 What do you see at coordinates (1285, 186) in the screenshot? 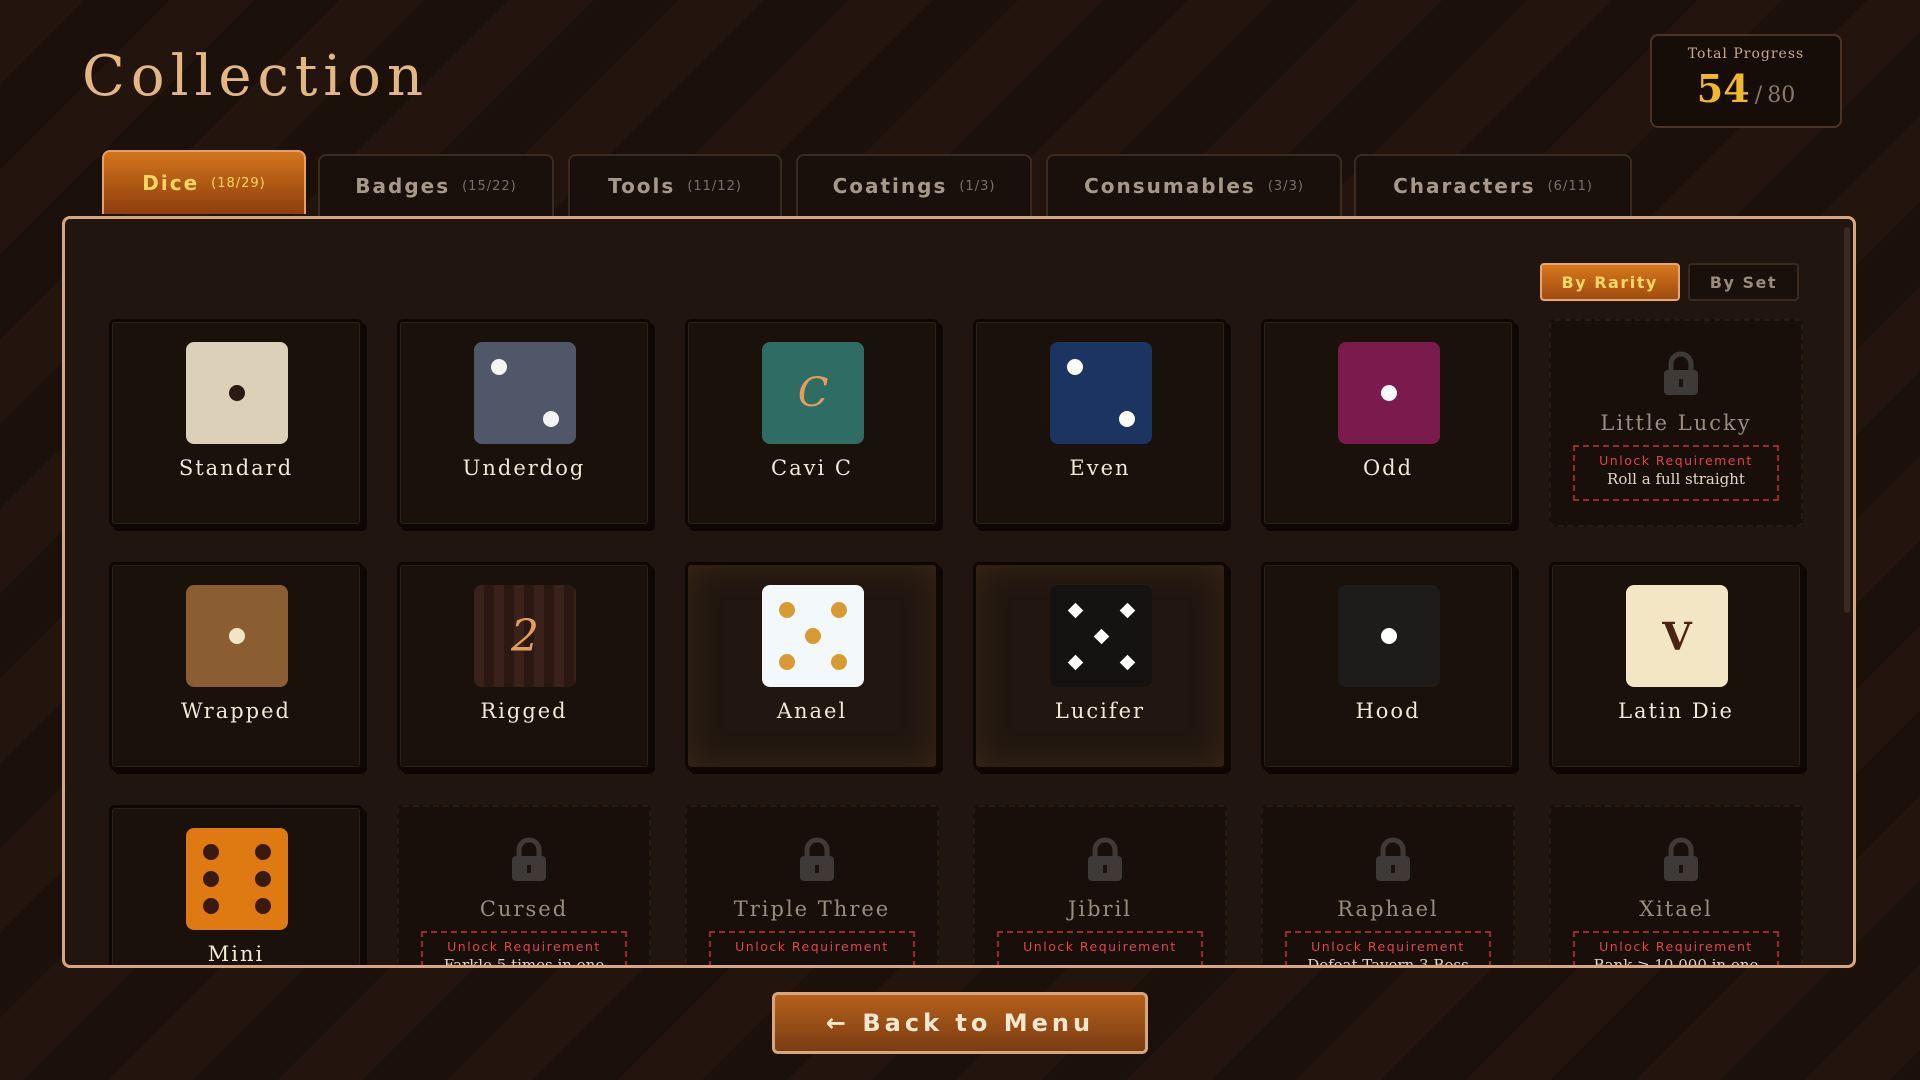
I see `tab-count: (3/3)` at bounding box center [1285, 186].